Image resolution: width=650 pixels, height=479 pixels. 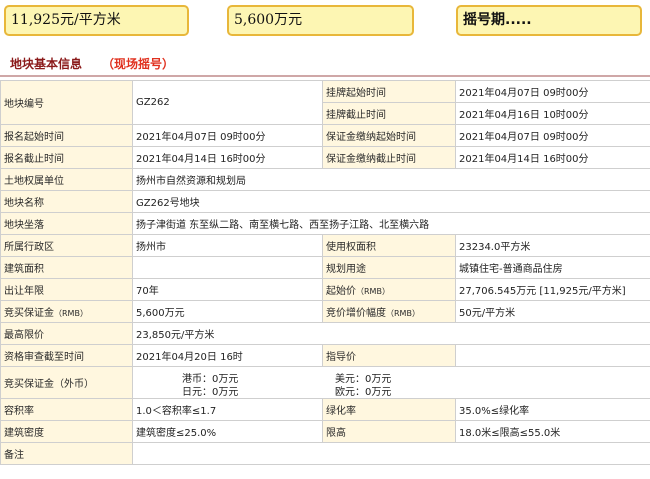 I want to click on table-row: 所属行政区 扬州市 使用权面积 23234.0平方米, so click(x=325, y=245).